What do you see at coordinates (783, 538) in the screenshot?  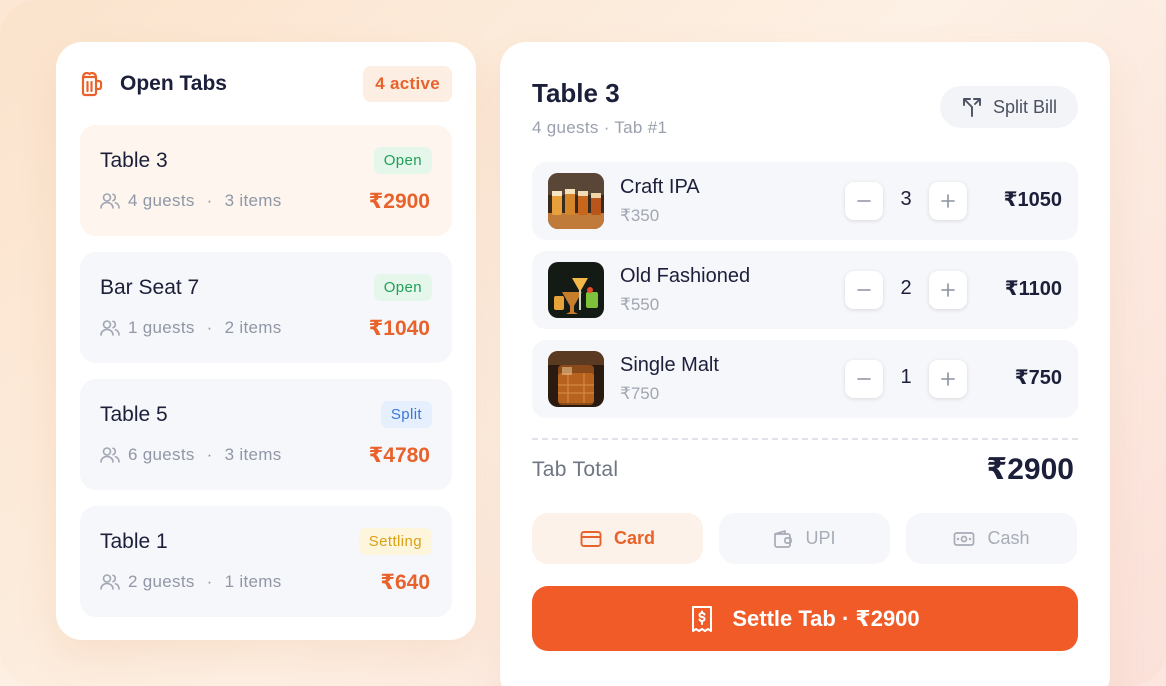 I see `wallet-icon` at bounding box center [783, 538].